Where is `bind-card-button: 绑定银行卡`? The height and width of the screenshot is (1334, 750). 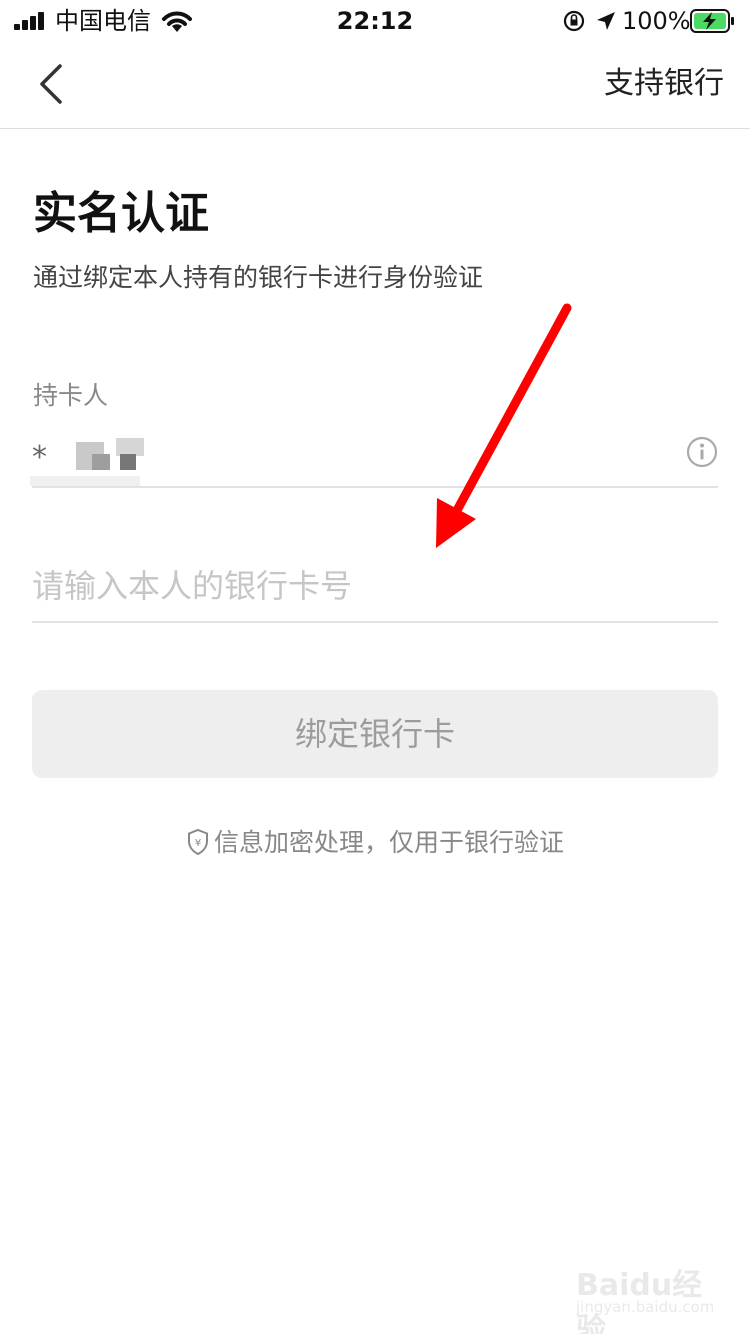
bind-card-button: 绑定银行卡 is located at coordinates (375, 734).